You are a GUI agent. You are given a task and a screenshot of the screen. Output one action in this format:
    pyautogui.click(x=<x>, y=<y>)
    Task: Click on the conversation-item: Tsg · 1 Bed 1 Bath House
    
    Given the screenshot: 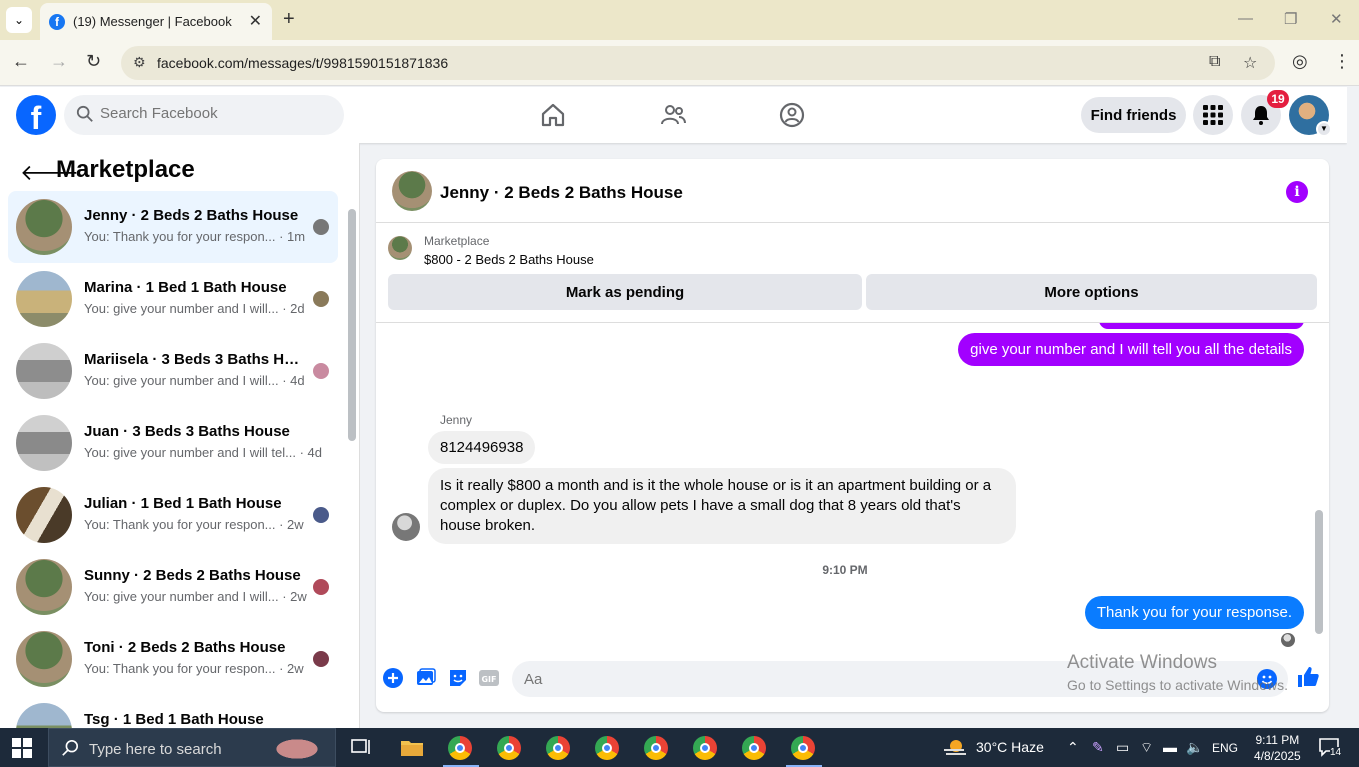 What is the action you would take?
    pyautogui.click(x=173, y=711)
    